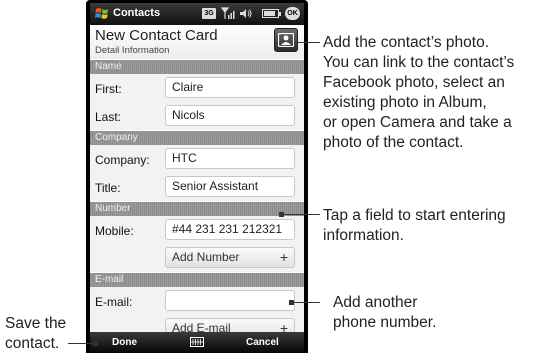 The width and height of the screenshot is (551, 354). Describe the element at coordinates (114, 302) in the screenshot. I see `email-label: E-mail:` at that location.